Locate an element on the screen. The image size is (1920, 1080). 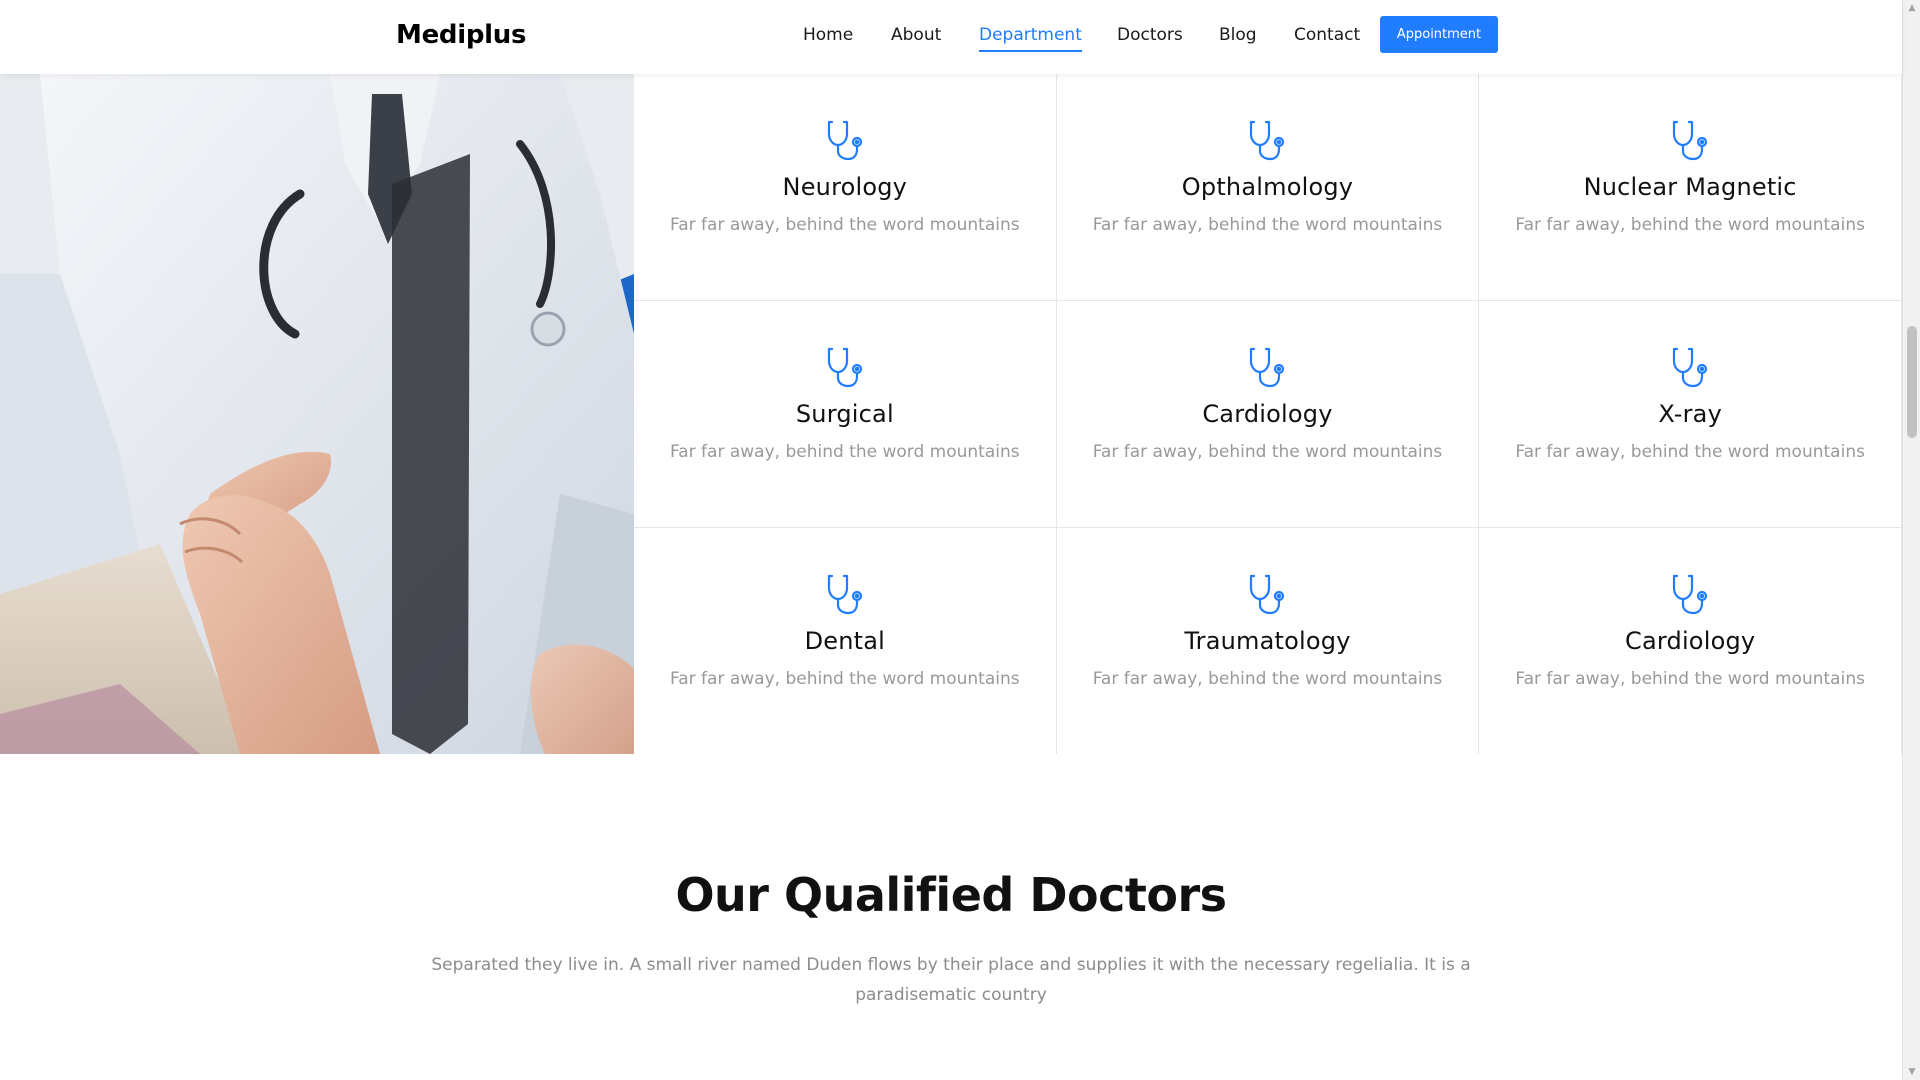
nav-link-contact: Contact is located at coordinates (1327, 35).